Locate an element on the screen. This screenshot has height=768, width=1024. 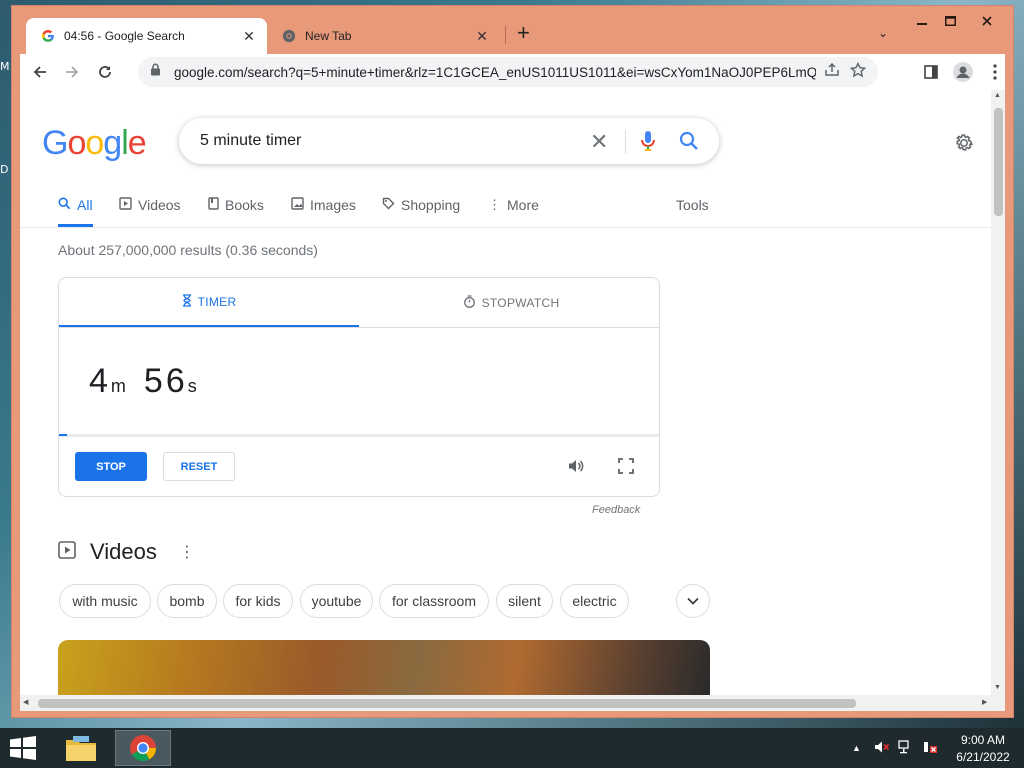
vertical-scroll-thumb is located at coordinates (998, 162).